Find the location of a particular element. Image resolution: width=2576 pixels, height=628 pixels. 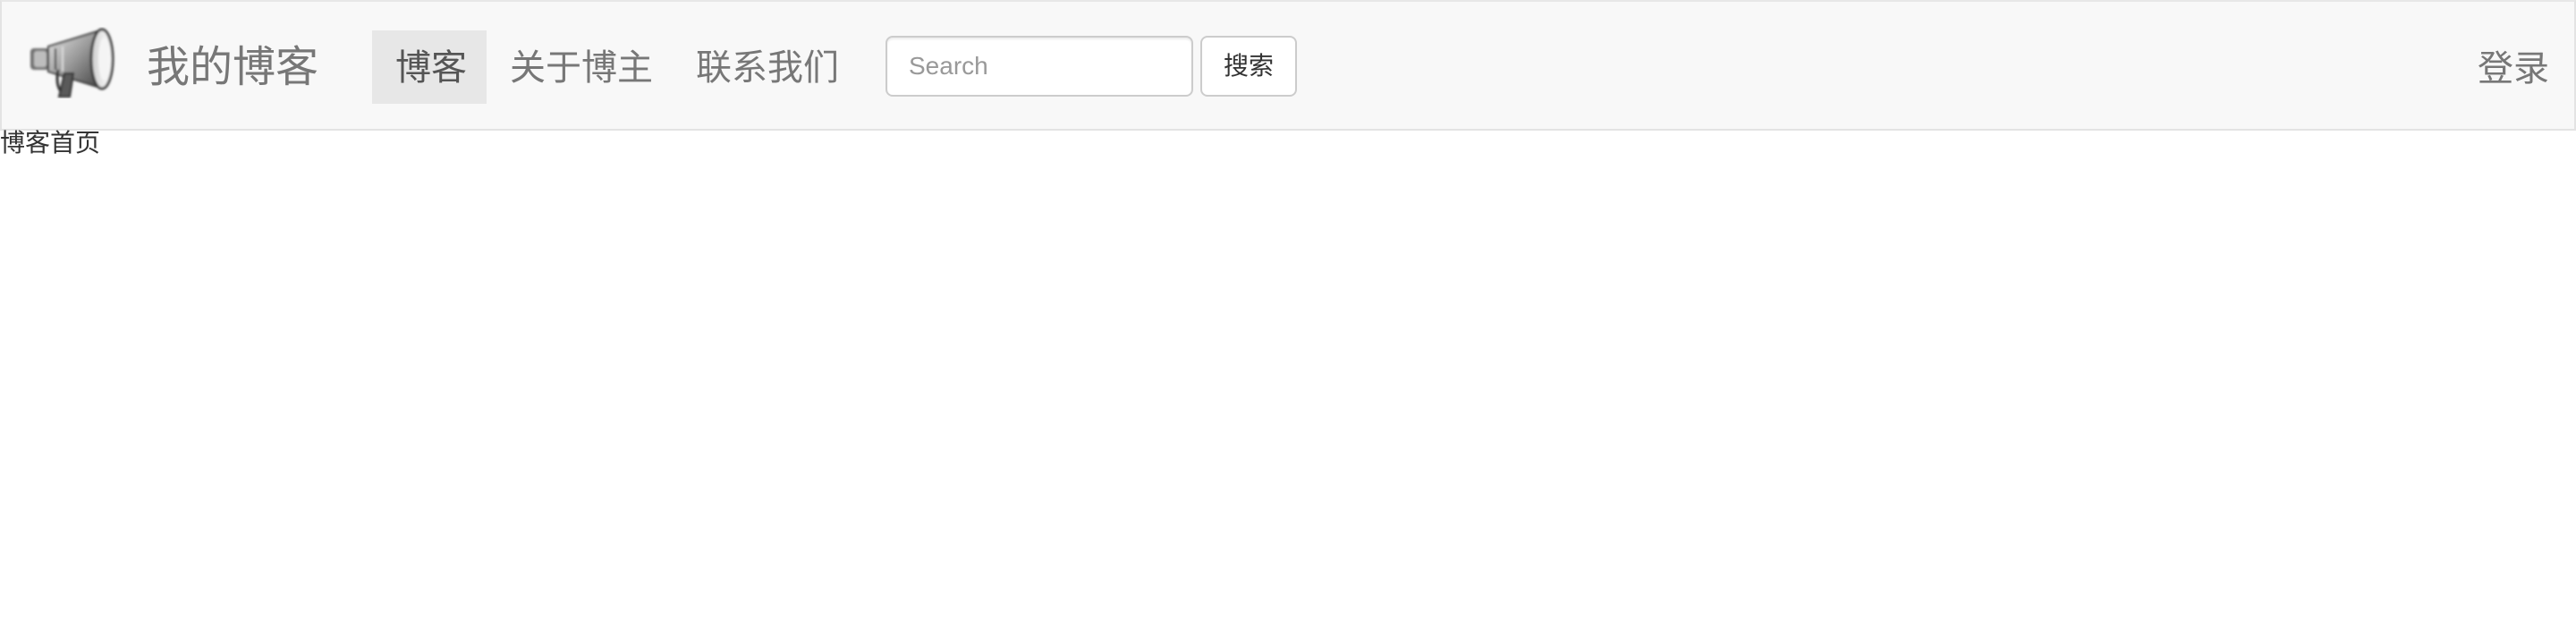

nav-link-blog: 博客 is located at coordinates (429, 67).